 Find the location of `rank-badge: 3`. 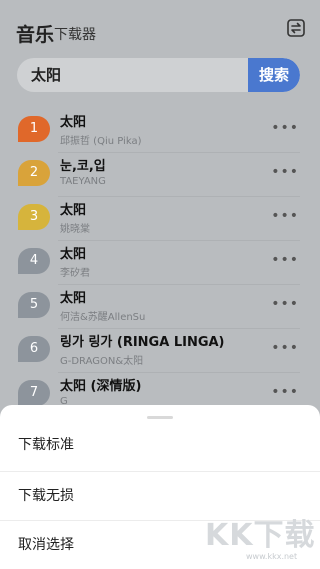

rank-badge: 3 is located at coordinates (34, 217).